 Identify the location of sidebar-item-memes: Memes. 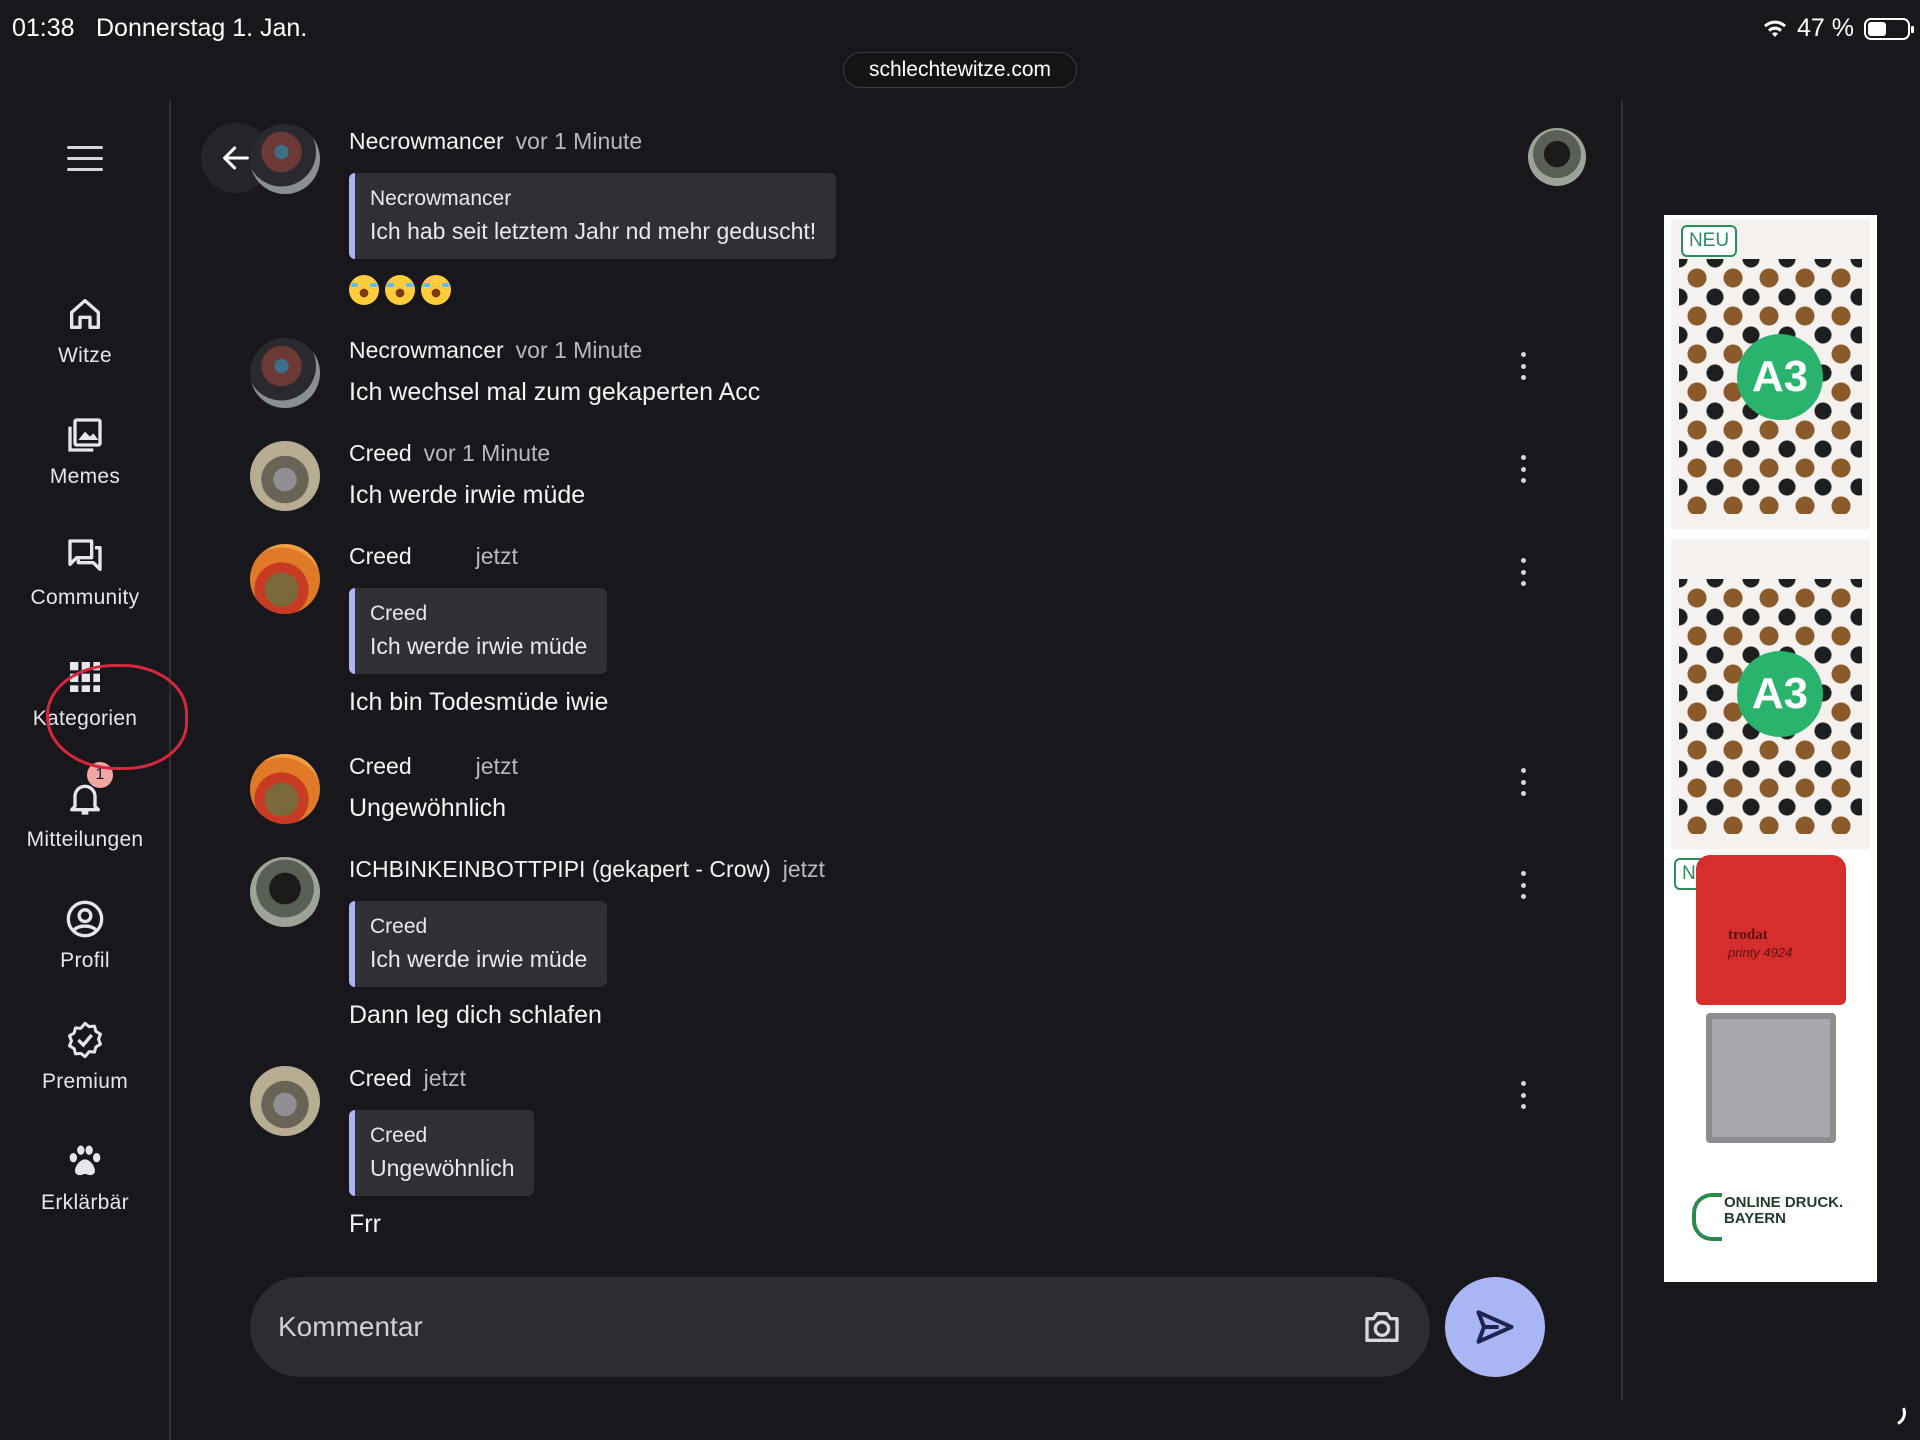
(85, 452).